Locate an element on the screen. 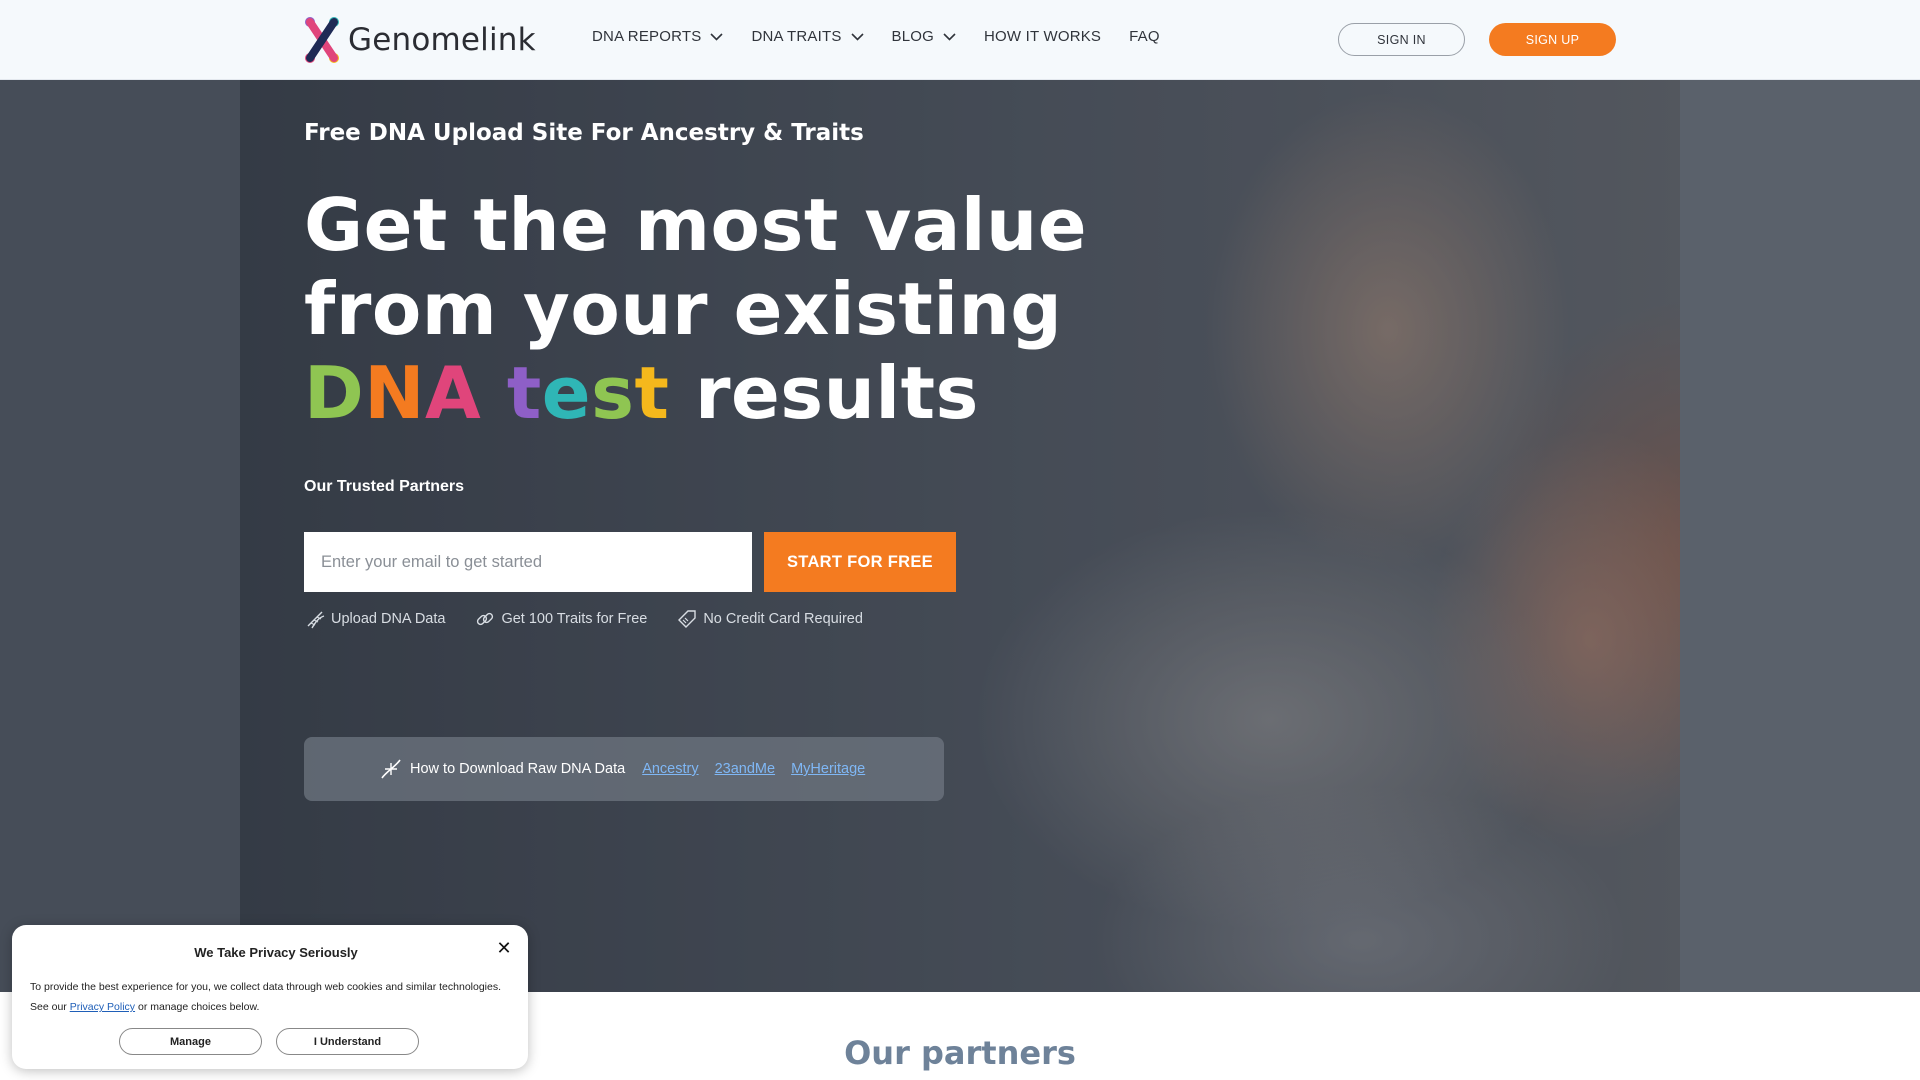 This screenshot has height=1080, width=1920. feature-label: No Credit Card Required is located at coordinates (783, 619).